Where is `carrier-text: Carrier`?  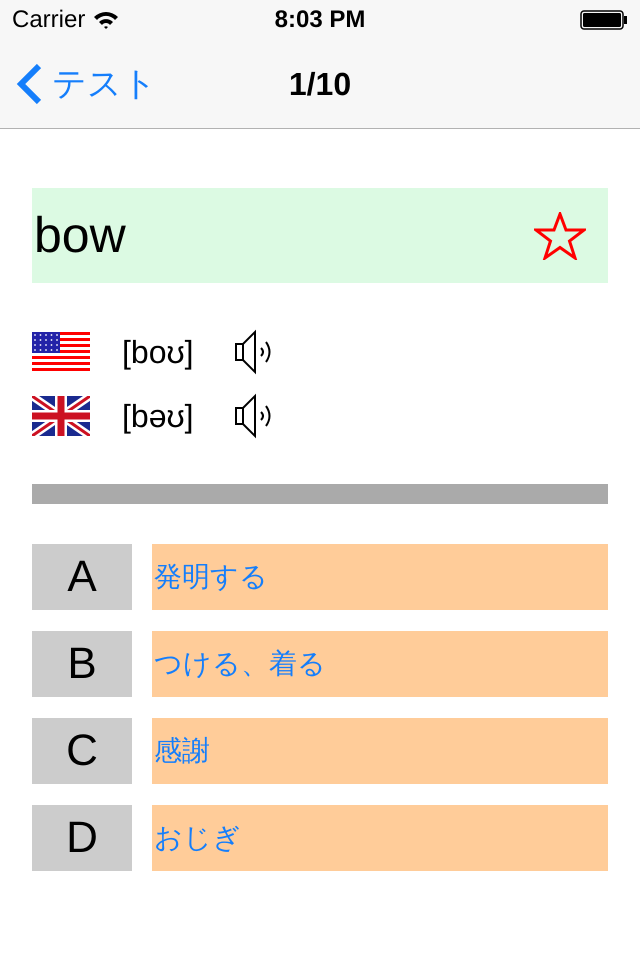 carrier-text: Carrier is located at coordinates (49, 20).